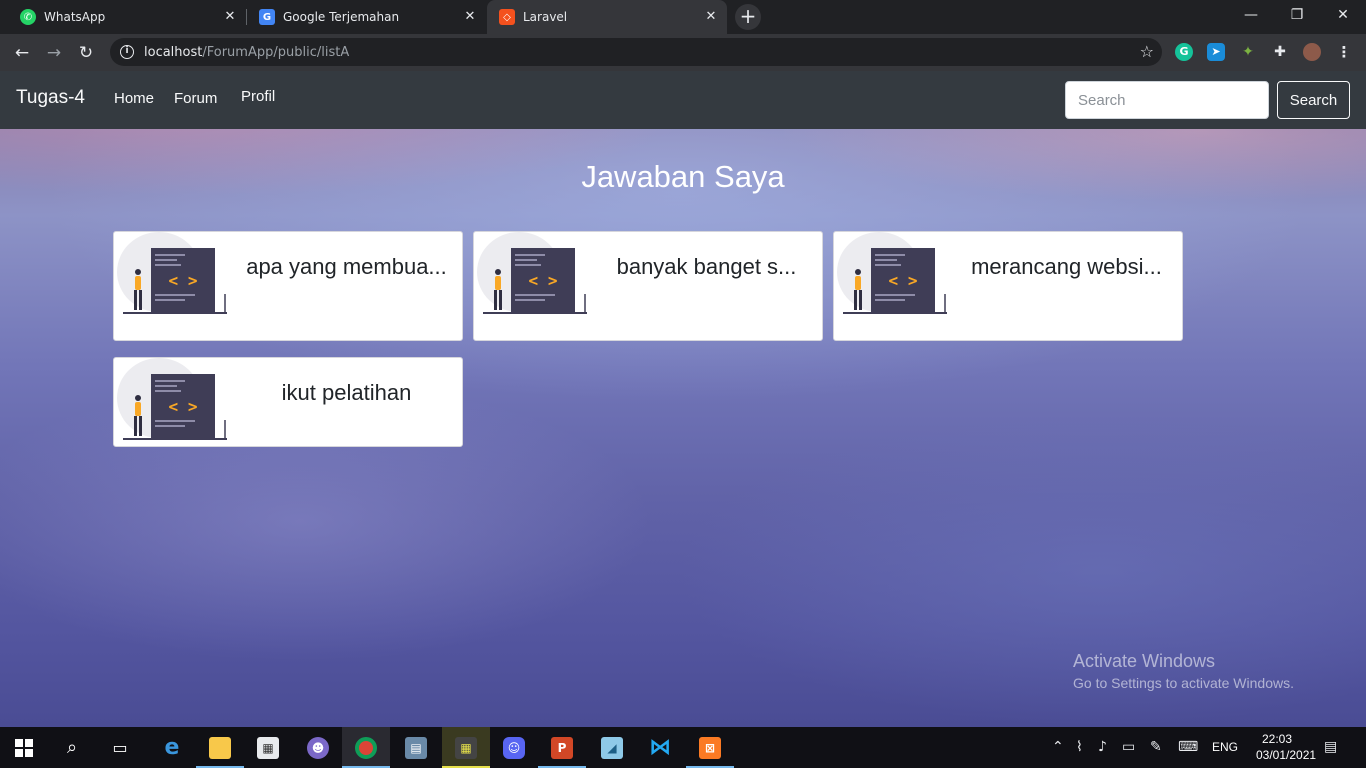  I want to click on laravel-icon: ◇, so click(507, 17).